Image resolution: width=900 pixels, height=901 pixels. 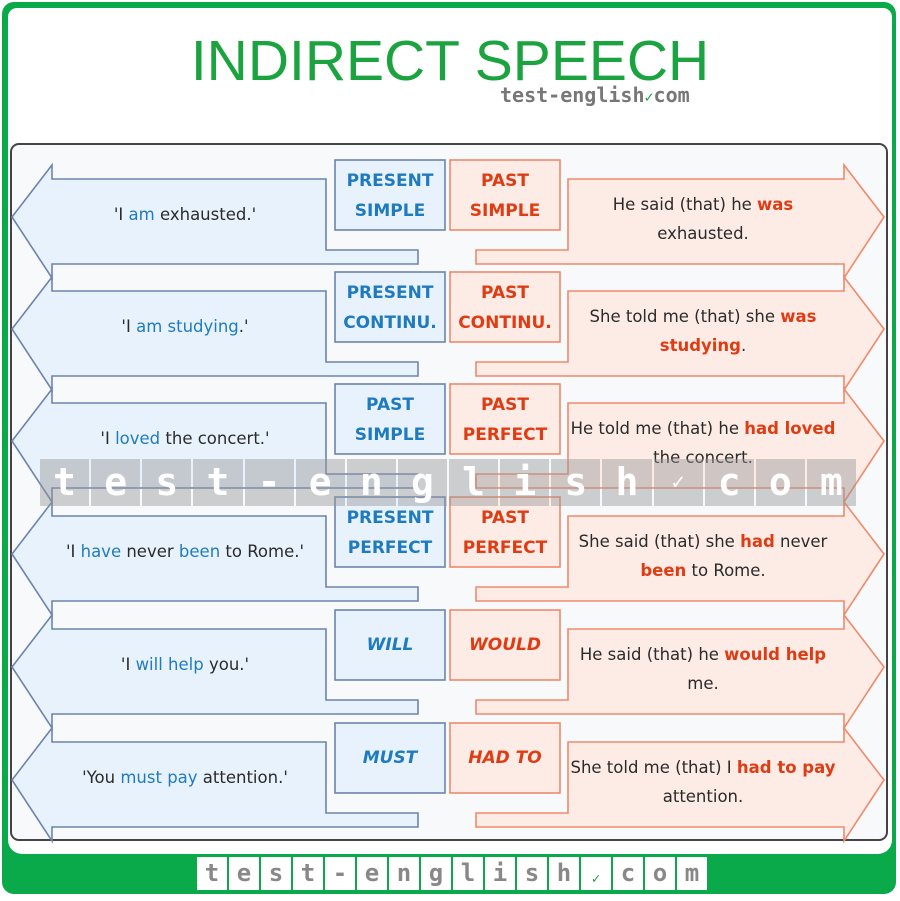 I want to click on direct-speech-sentence: 'I am exhausted.', so click(x=185, y=214).